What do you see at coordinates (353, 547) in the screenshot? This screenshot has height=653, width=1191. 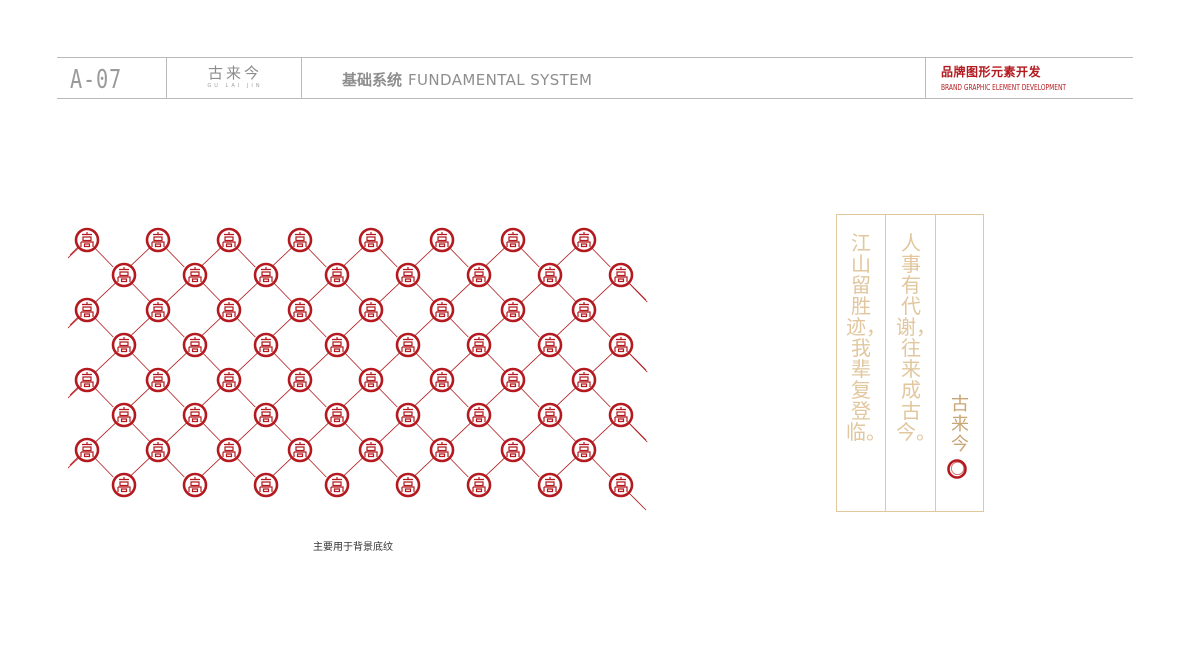 I see `pattern-caption: 主要用于背景底纹` at bounding box center [353, 547].